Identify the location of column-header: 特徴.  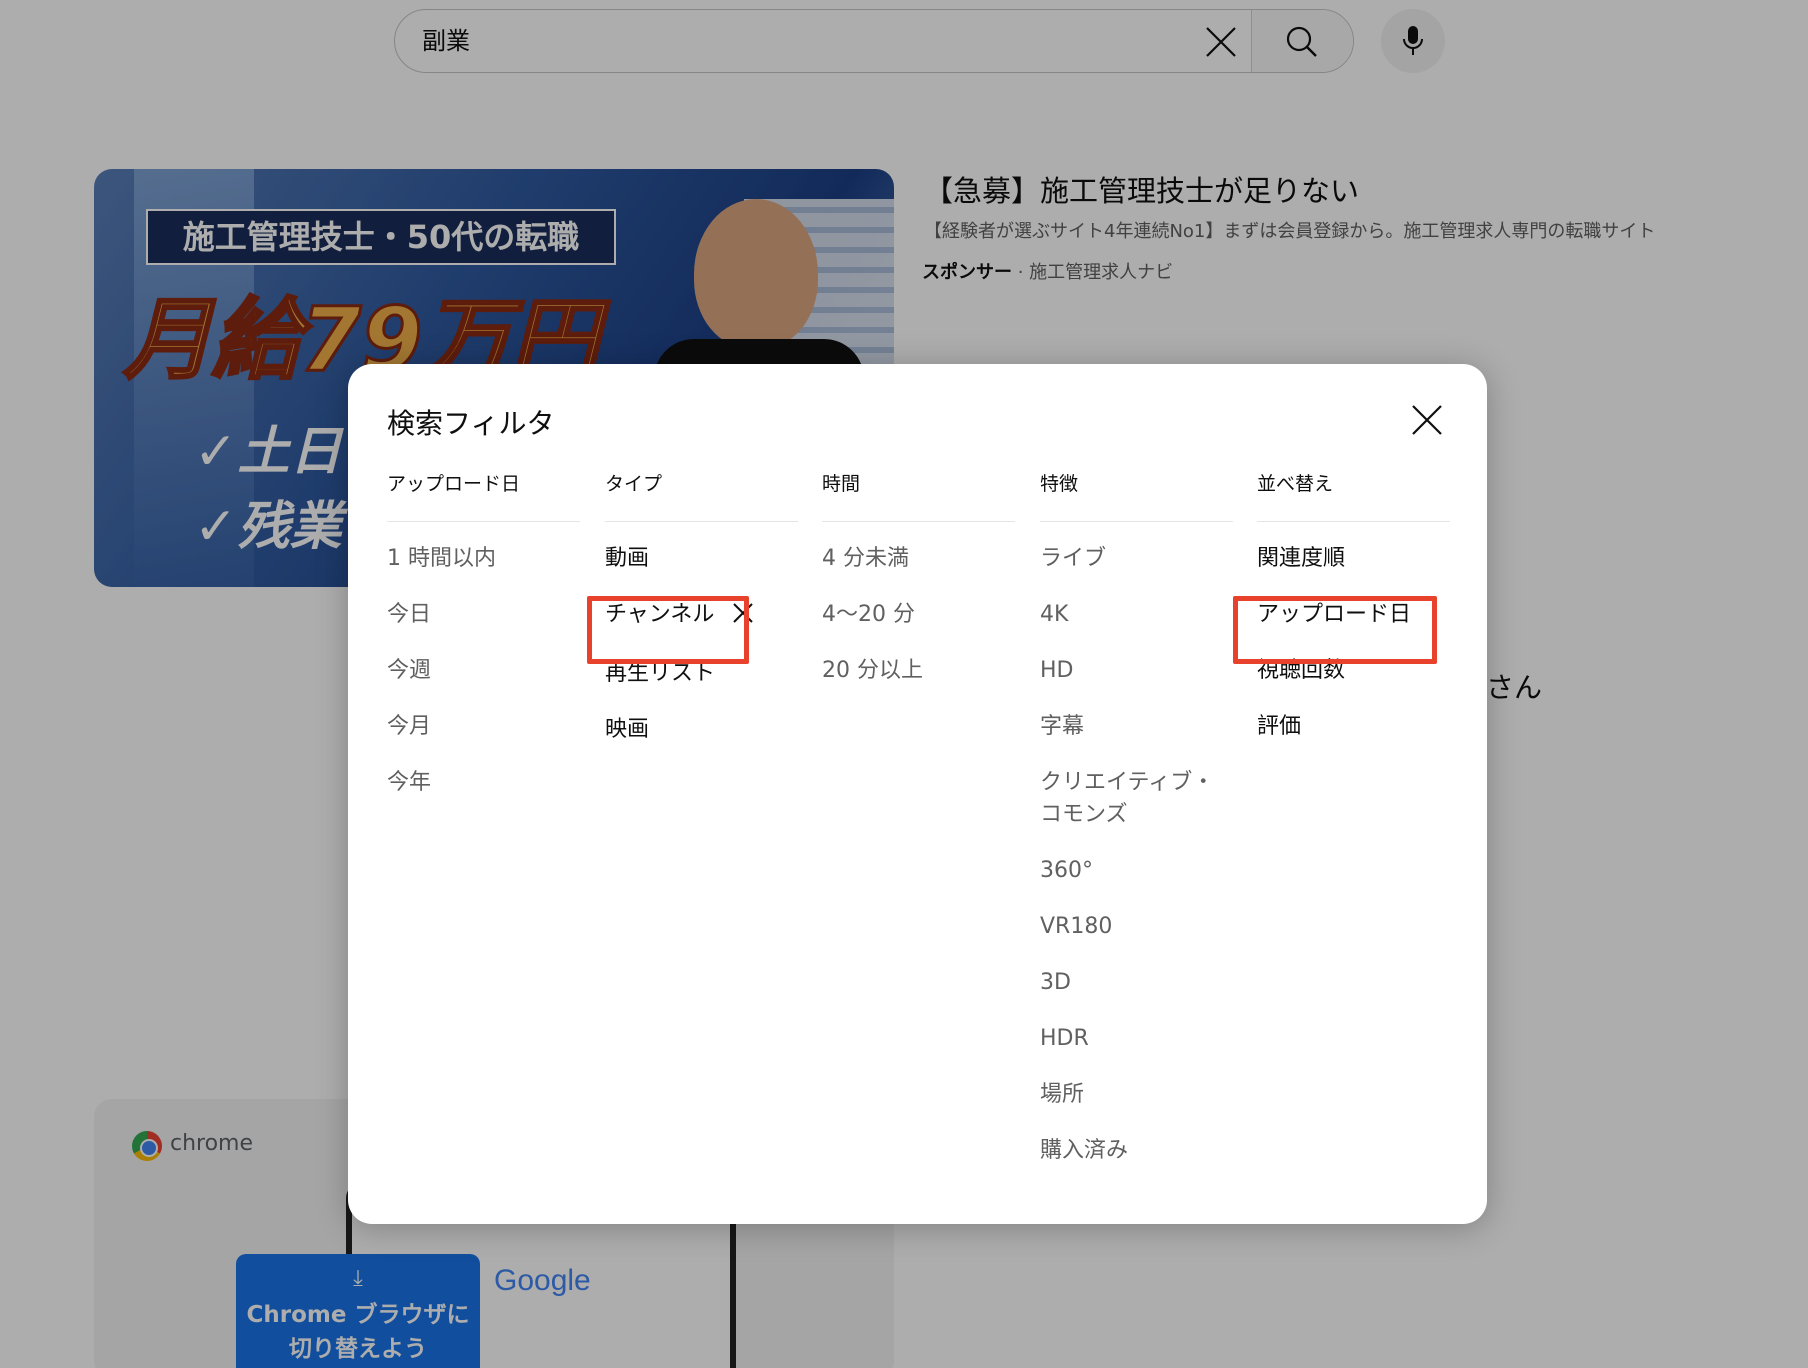
(1136, 497).